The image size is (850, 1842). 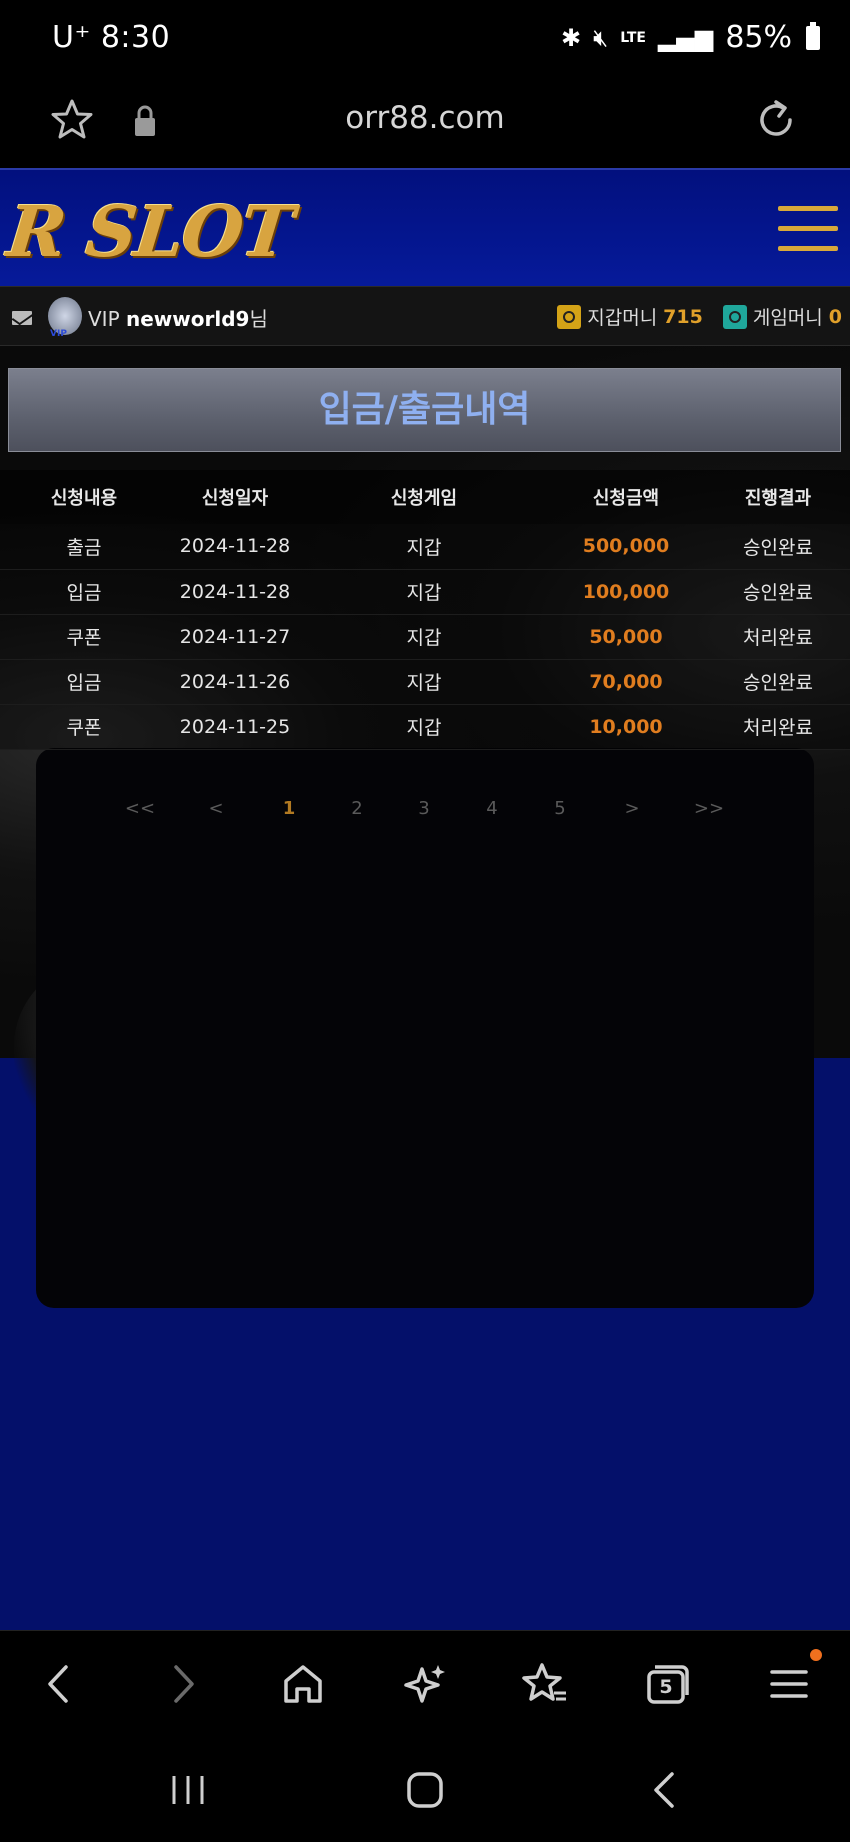 What do you see at coordinates (758, 37) in the screenshot?
I see `battery-percent: 85%` at bounding box center [758, 37].